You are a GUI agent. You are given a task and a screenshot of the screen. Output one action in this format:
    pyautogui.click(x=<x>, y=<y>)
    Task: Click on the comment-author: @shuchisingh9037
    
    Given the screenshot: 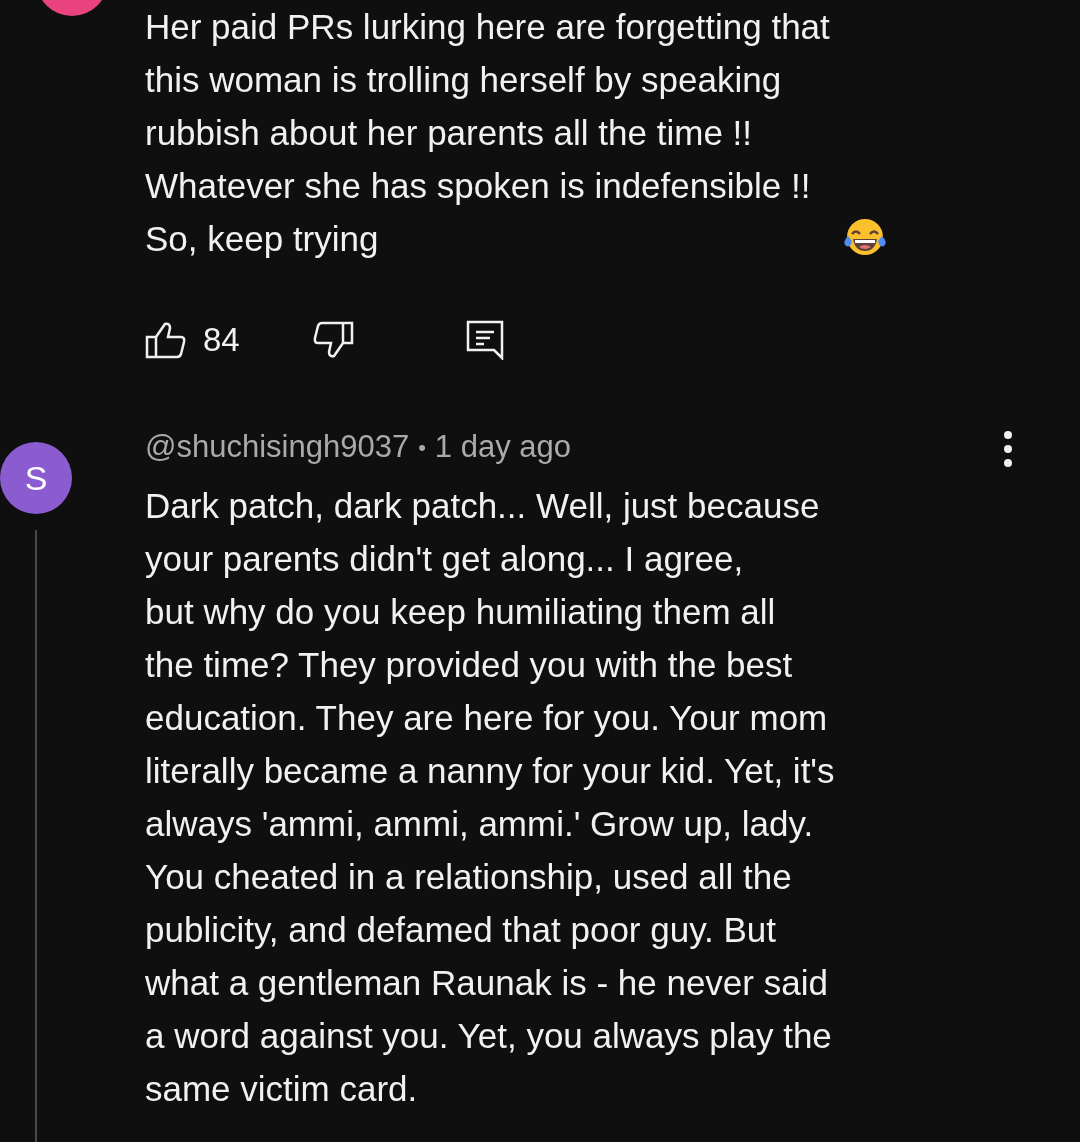 What is the action you would take?
    pyautogui.click(x=277, y=447)
    